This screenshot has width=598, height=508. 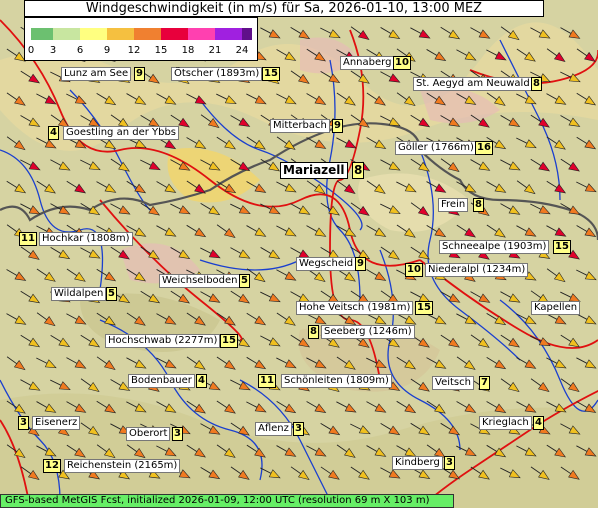 I want to click on station-name: Seeberg (1246m), so click(x=368, y=332).